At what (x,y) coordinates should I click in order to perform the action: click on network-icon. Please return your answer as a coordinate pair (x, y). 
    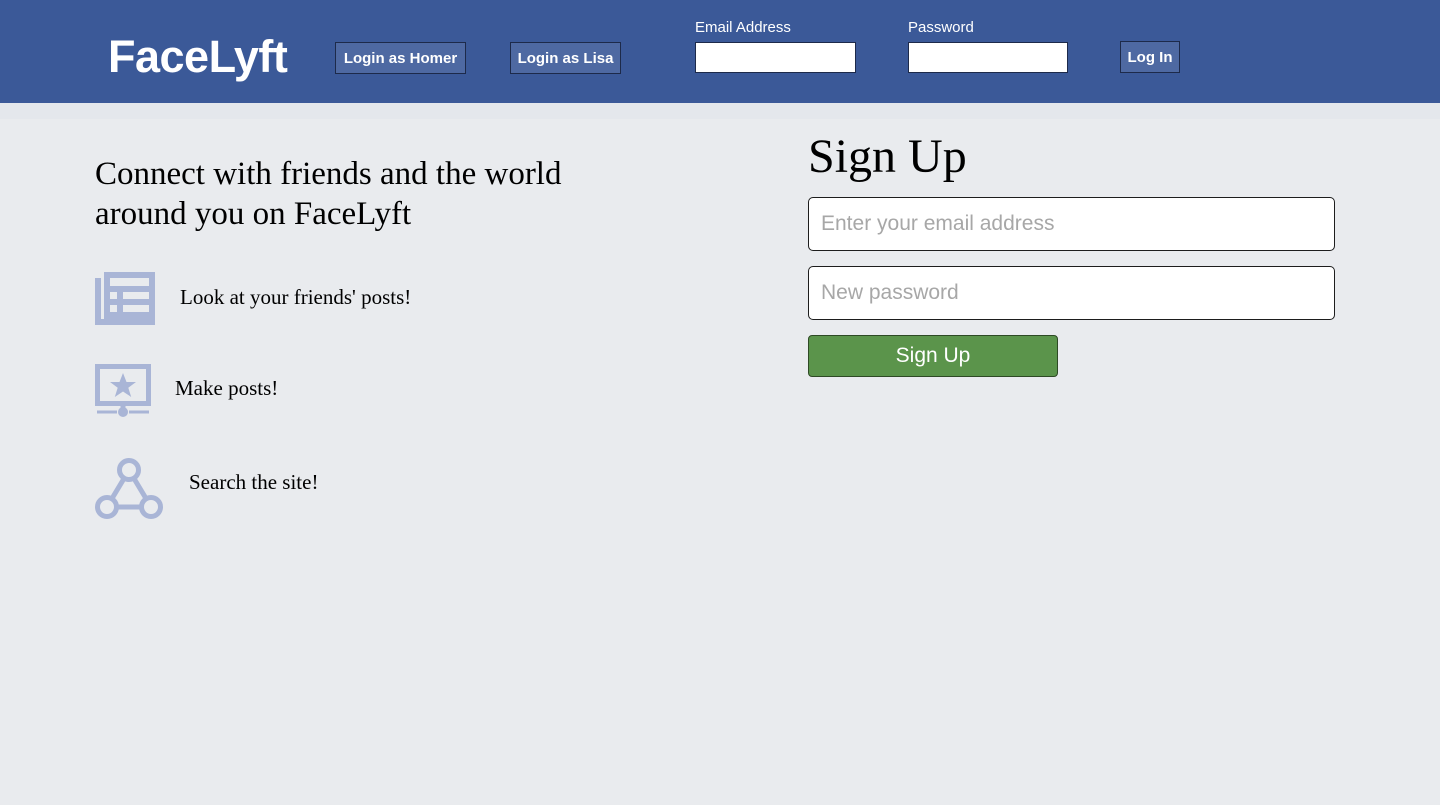
    Looking at the image, I should click on (129, 488).